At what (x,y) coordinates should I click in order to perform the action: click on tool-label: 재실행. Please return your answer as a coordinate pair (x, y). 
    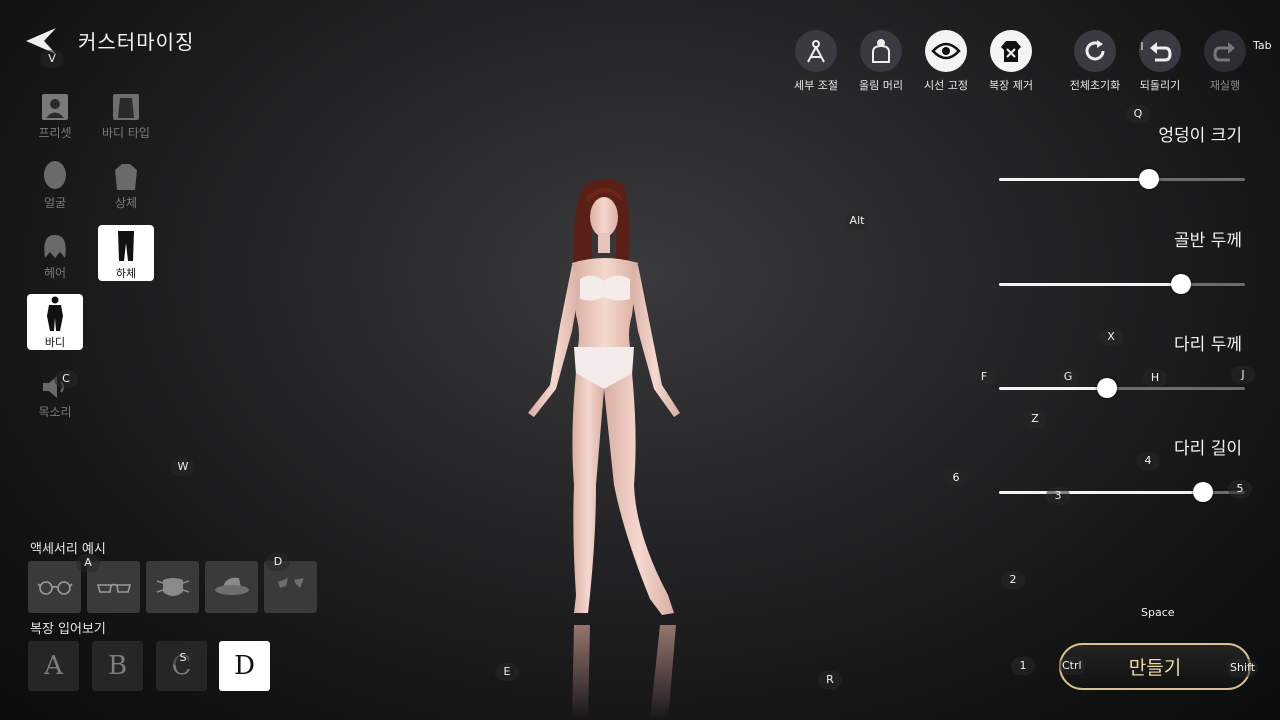
    Looking at the image, I should click on (1225, 85).